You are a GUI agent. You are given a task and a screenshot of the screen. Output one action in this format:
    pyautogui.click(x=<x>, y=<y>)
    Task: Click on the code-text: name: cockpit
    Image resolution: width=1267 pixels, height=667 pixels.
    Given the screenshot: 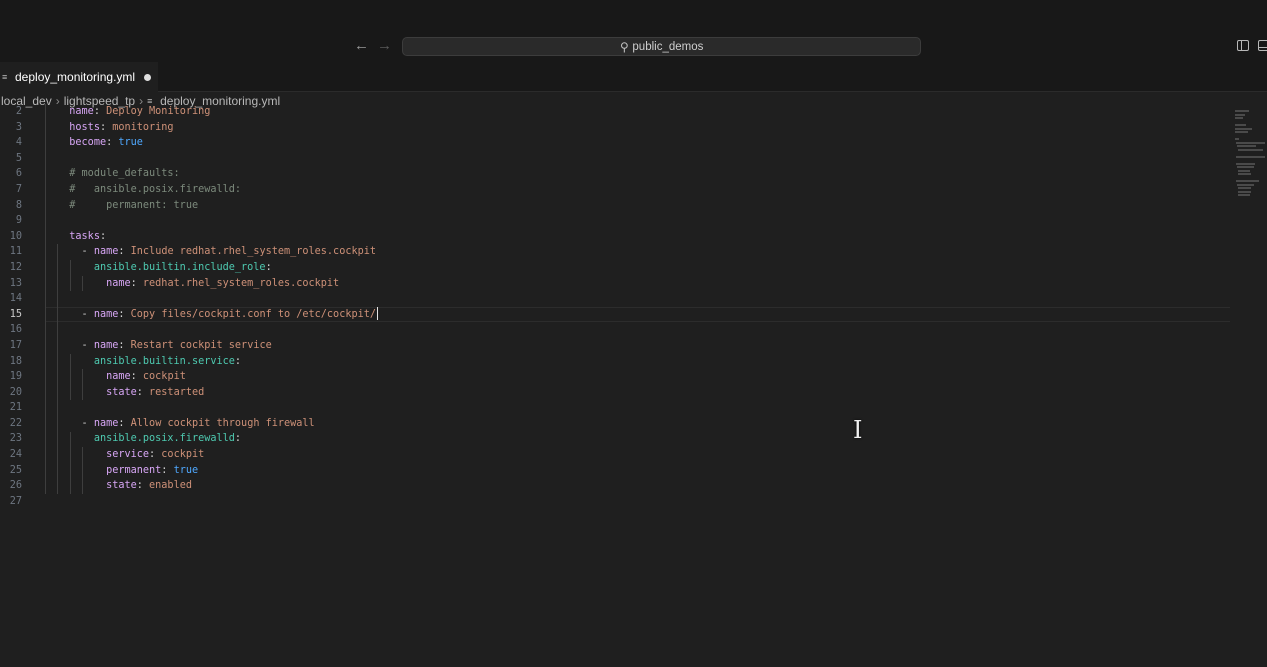 What is the action you would take?
    pyautogui.click(x=146, y=377)
    